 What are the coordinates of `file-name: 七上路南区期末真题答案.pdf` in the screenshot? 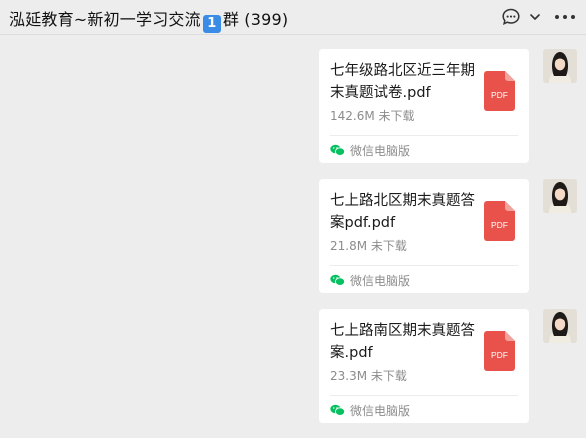 It's located at (402, 342).